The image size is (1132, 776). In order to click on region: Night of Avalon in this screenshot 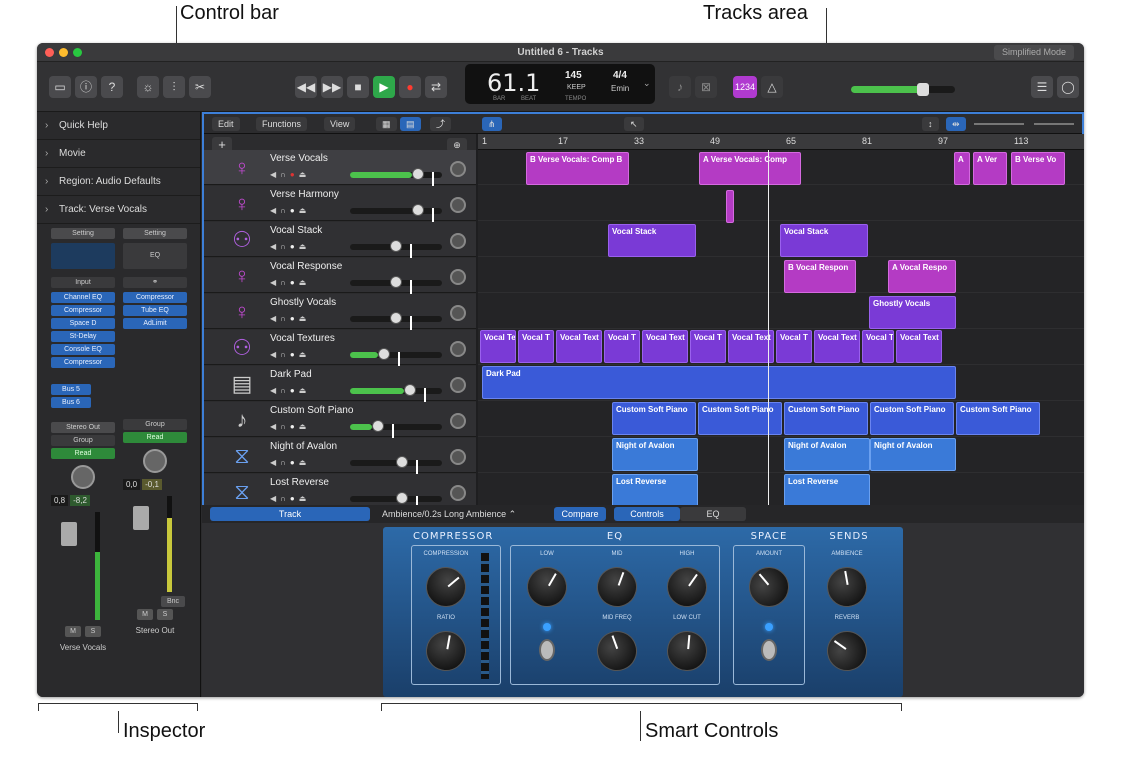, I will do `click(827, 454)`.